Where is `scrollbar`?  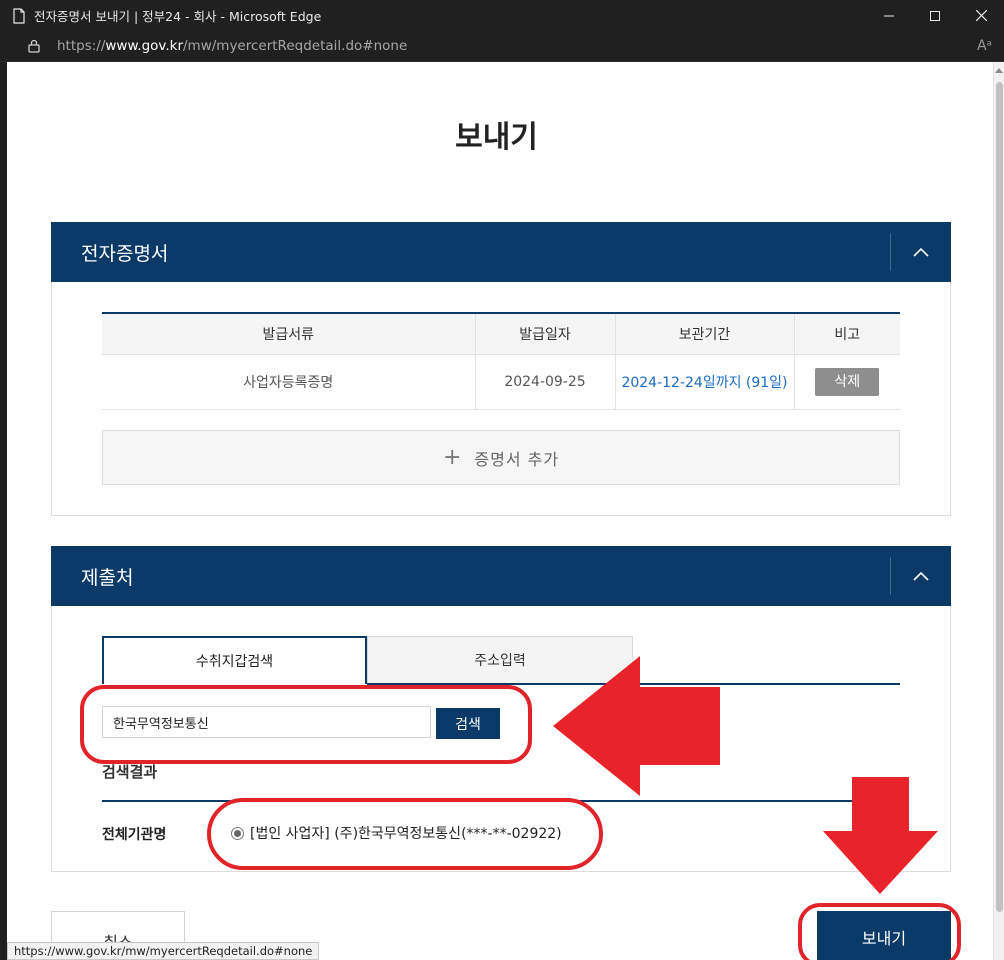 scrollbar is located at coordinates (998, 511).